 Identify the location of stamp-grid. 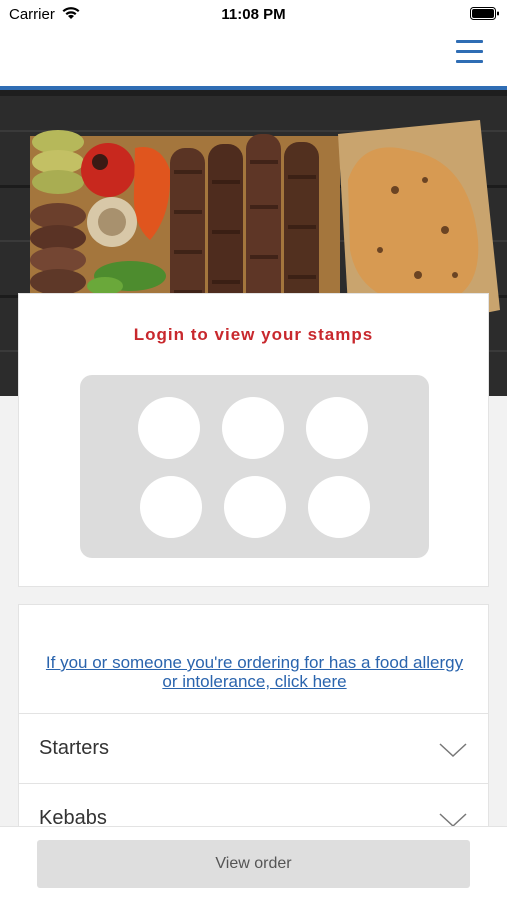
(254, 466).